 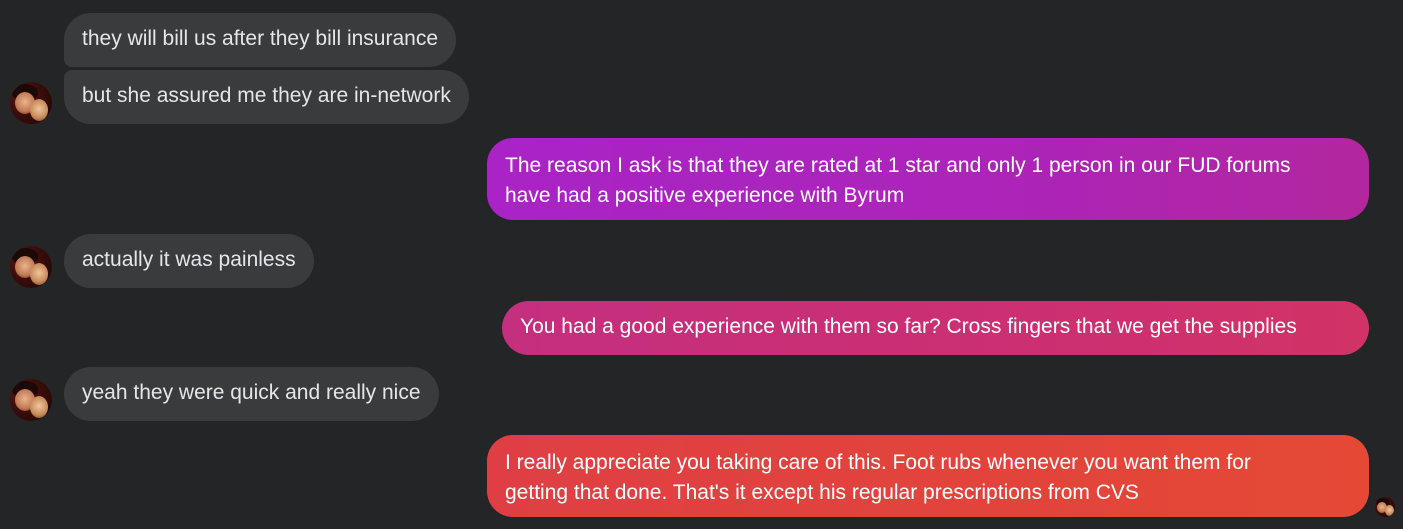 What do you see at coordinates (251, 394) in the screenshot?
I see `message-bubble-incoming: yeah they were quick and really nice` at bounding box center [251, 394].